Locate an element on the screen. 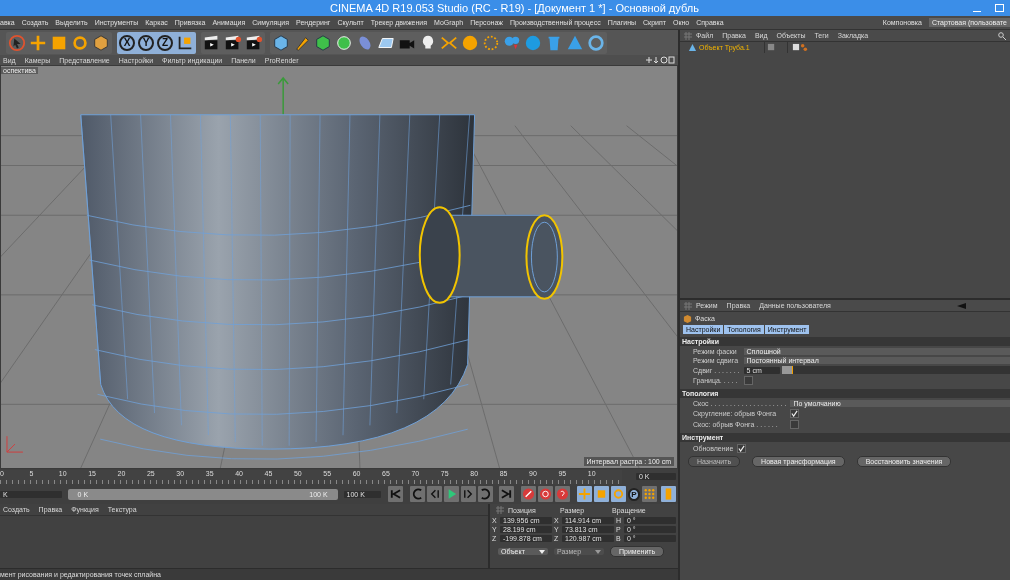 The height and width of the screenshot is (580, 1010). film-strip-icon is located at coordinates (669, 494).